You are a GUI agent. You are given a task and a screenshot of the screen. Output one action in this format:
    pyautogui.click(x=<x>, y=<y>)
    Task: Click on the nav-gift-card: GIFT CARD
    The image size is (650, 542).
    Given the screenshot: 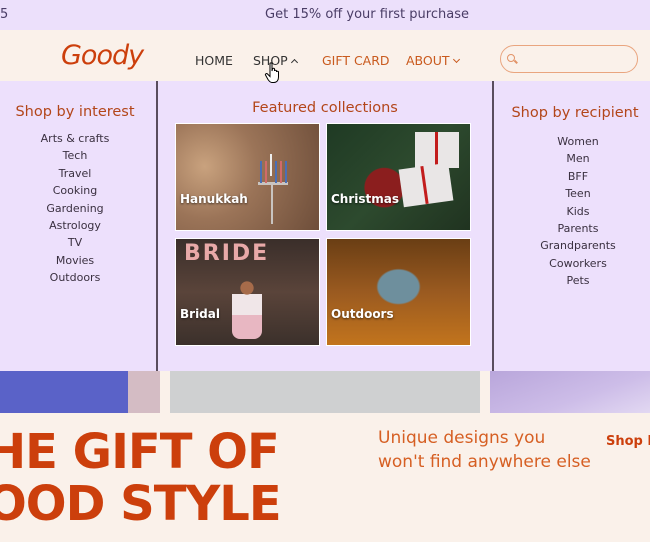 What is the action you would take?
    pyautogui.click(x=356, y=60)
    